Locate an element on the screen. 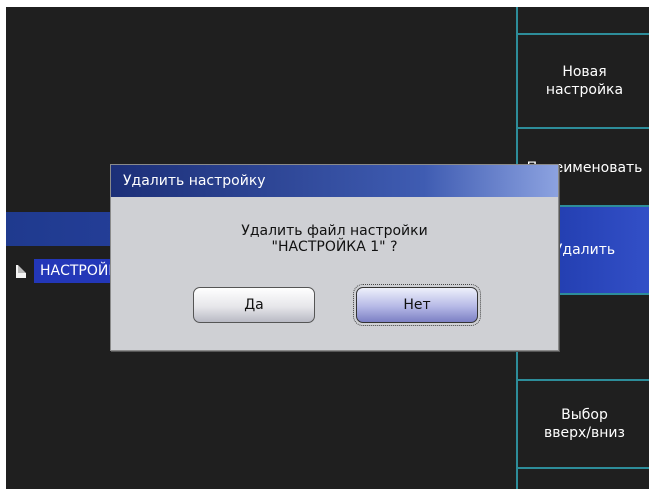 The image size is (655, 495). softkey-new-setting: Новая настройка is located at coordinates (583, 80).